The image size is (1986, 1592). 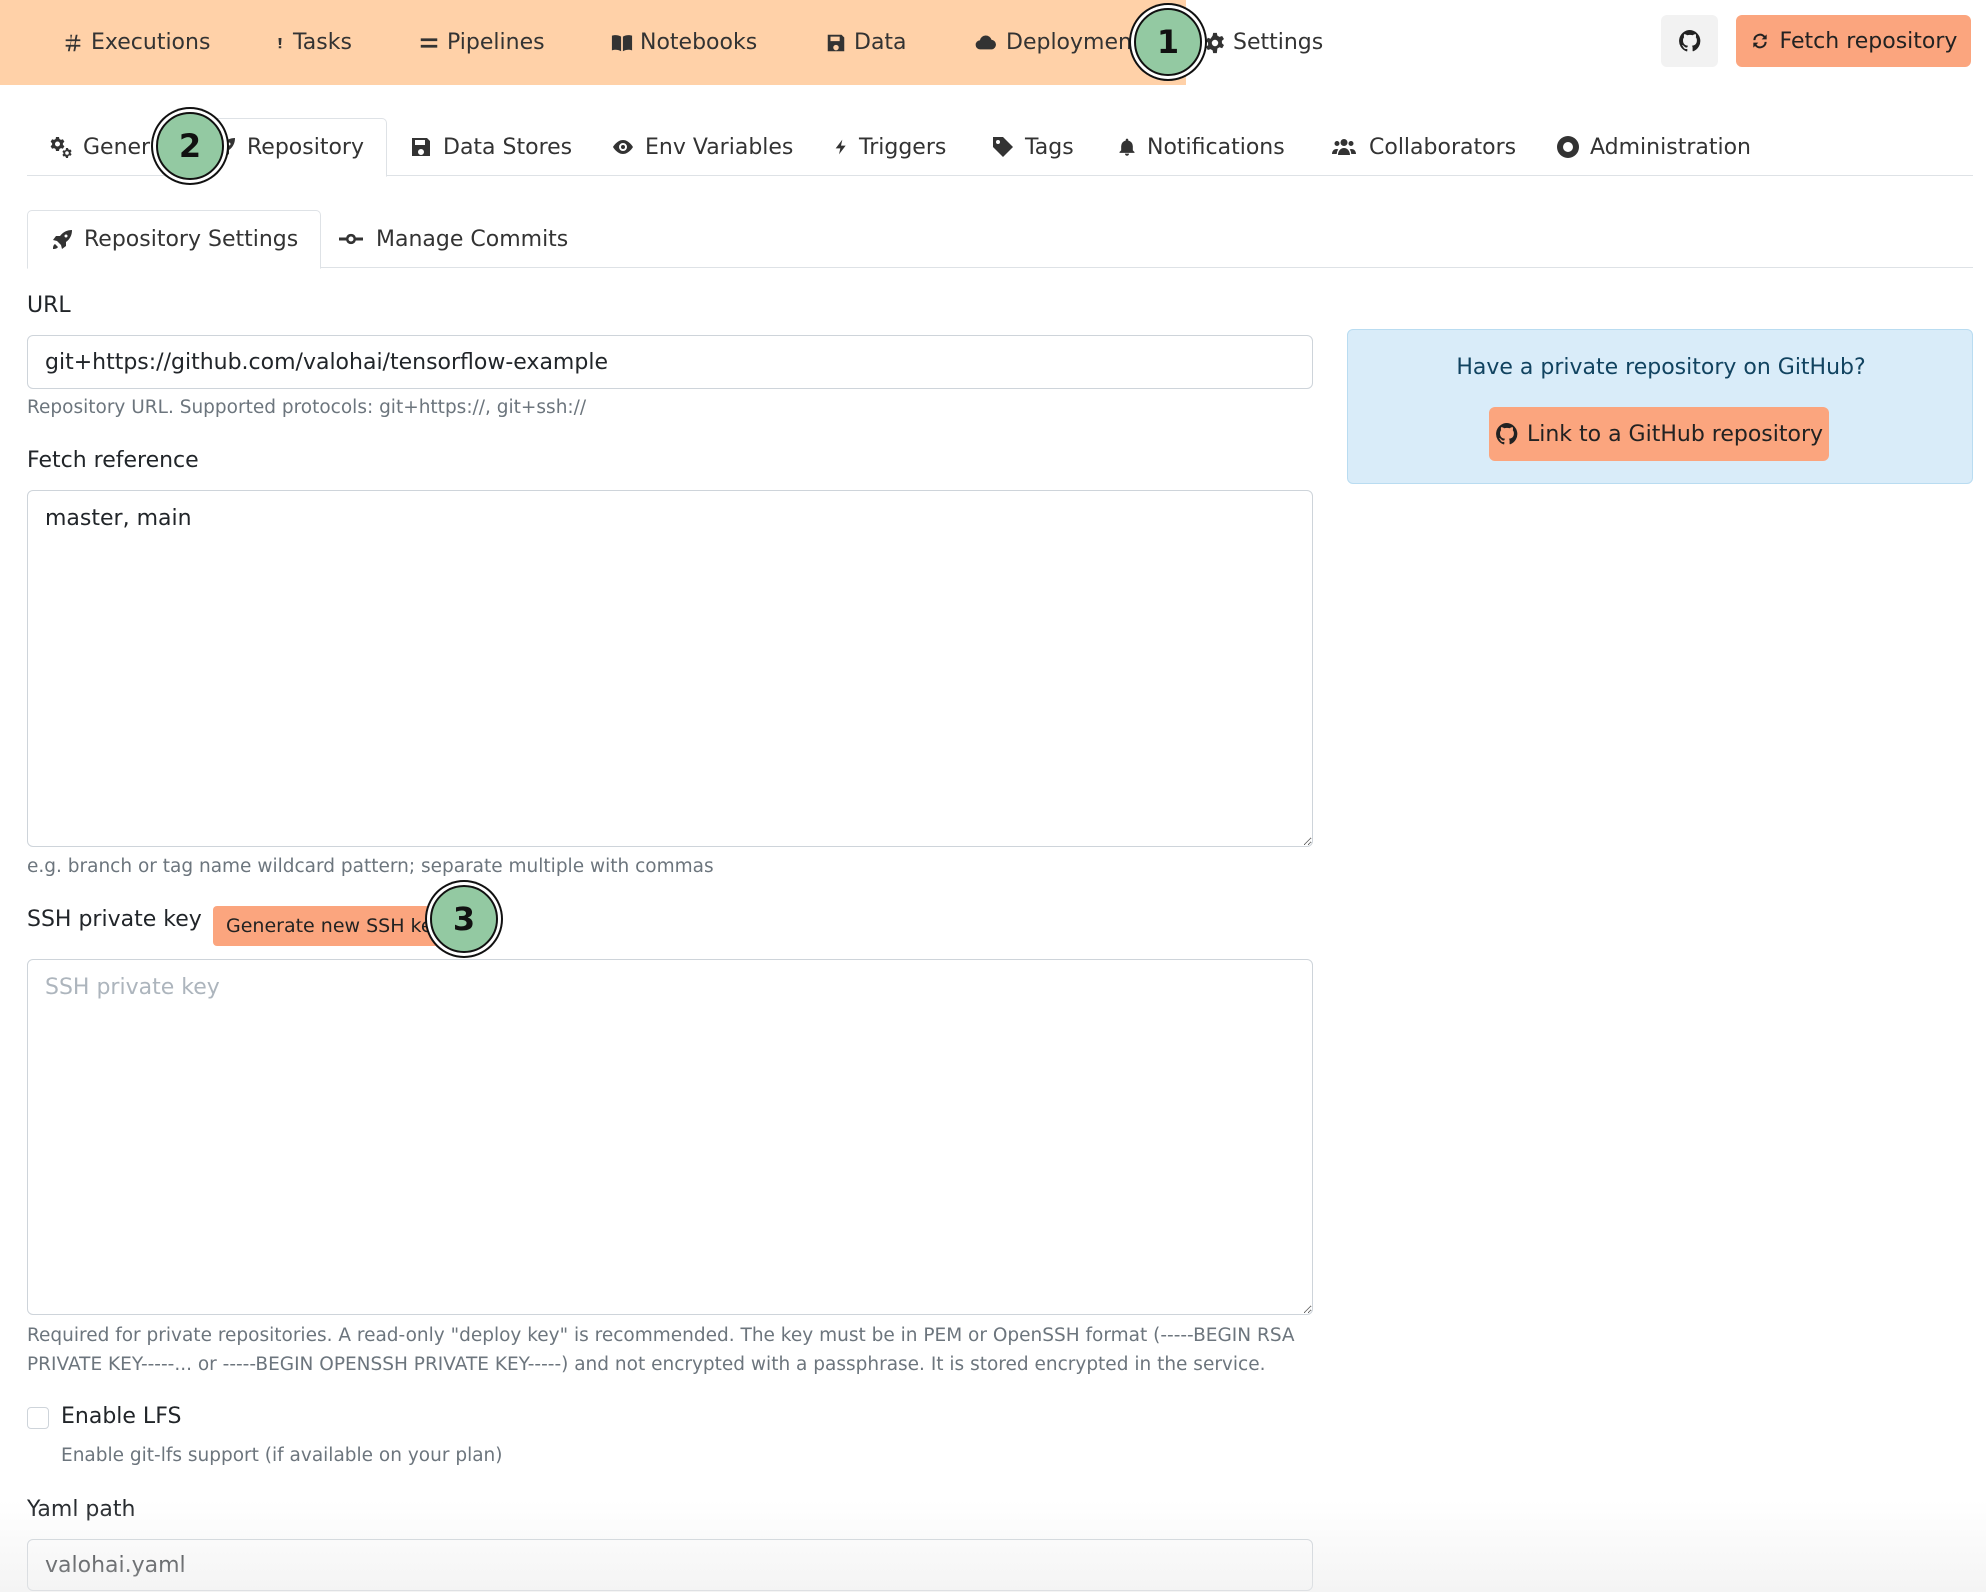 What do you see at coordinates (73, 42) in the screenshot?
I see `hash-icon` at bounding box center [73, 42].